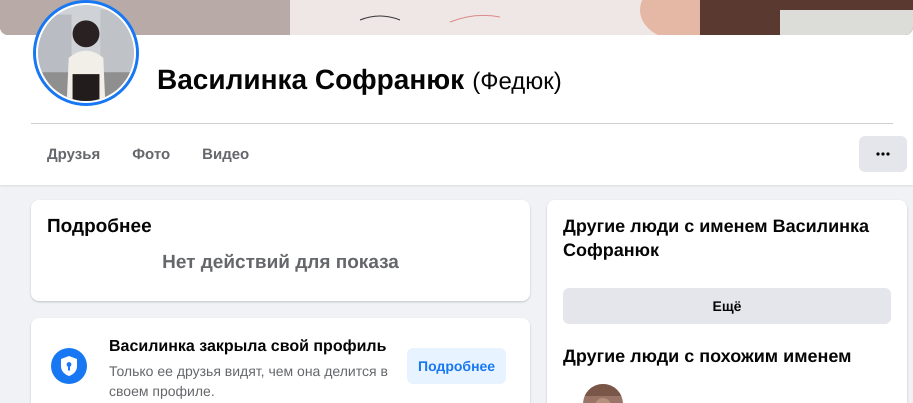 Image resolution: width=913 pixels, height=403 pixels. What do you see at coordinates (248, 347) in the screenshot?
I see `notice-title: Василинка закрыла свой профиль` at bounding box center [248, 347].